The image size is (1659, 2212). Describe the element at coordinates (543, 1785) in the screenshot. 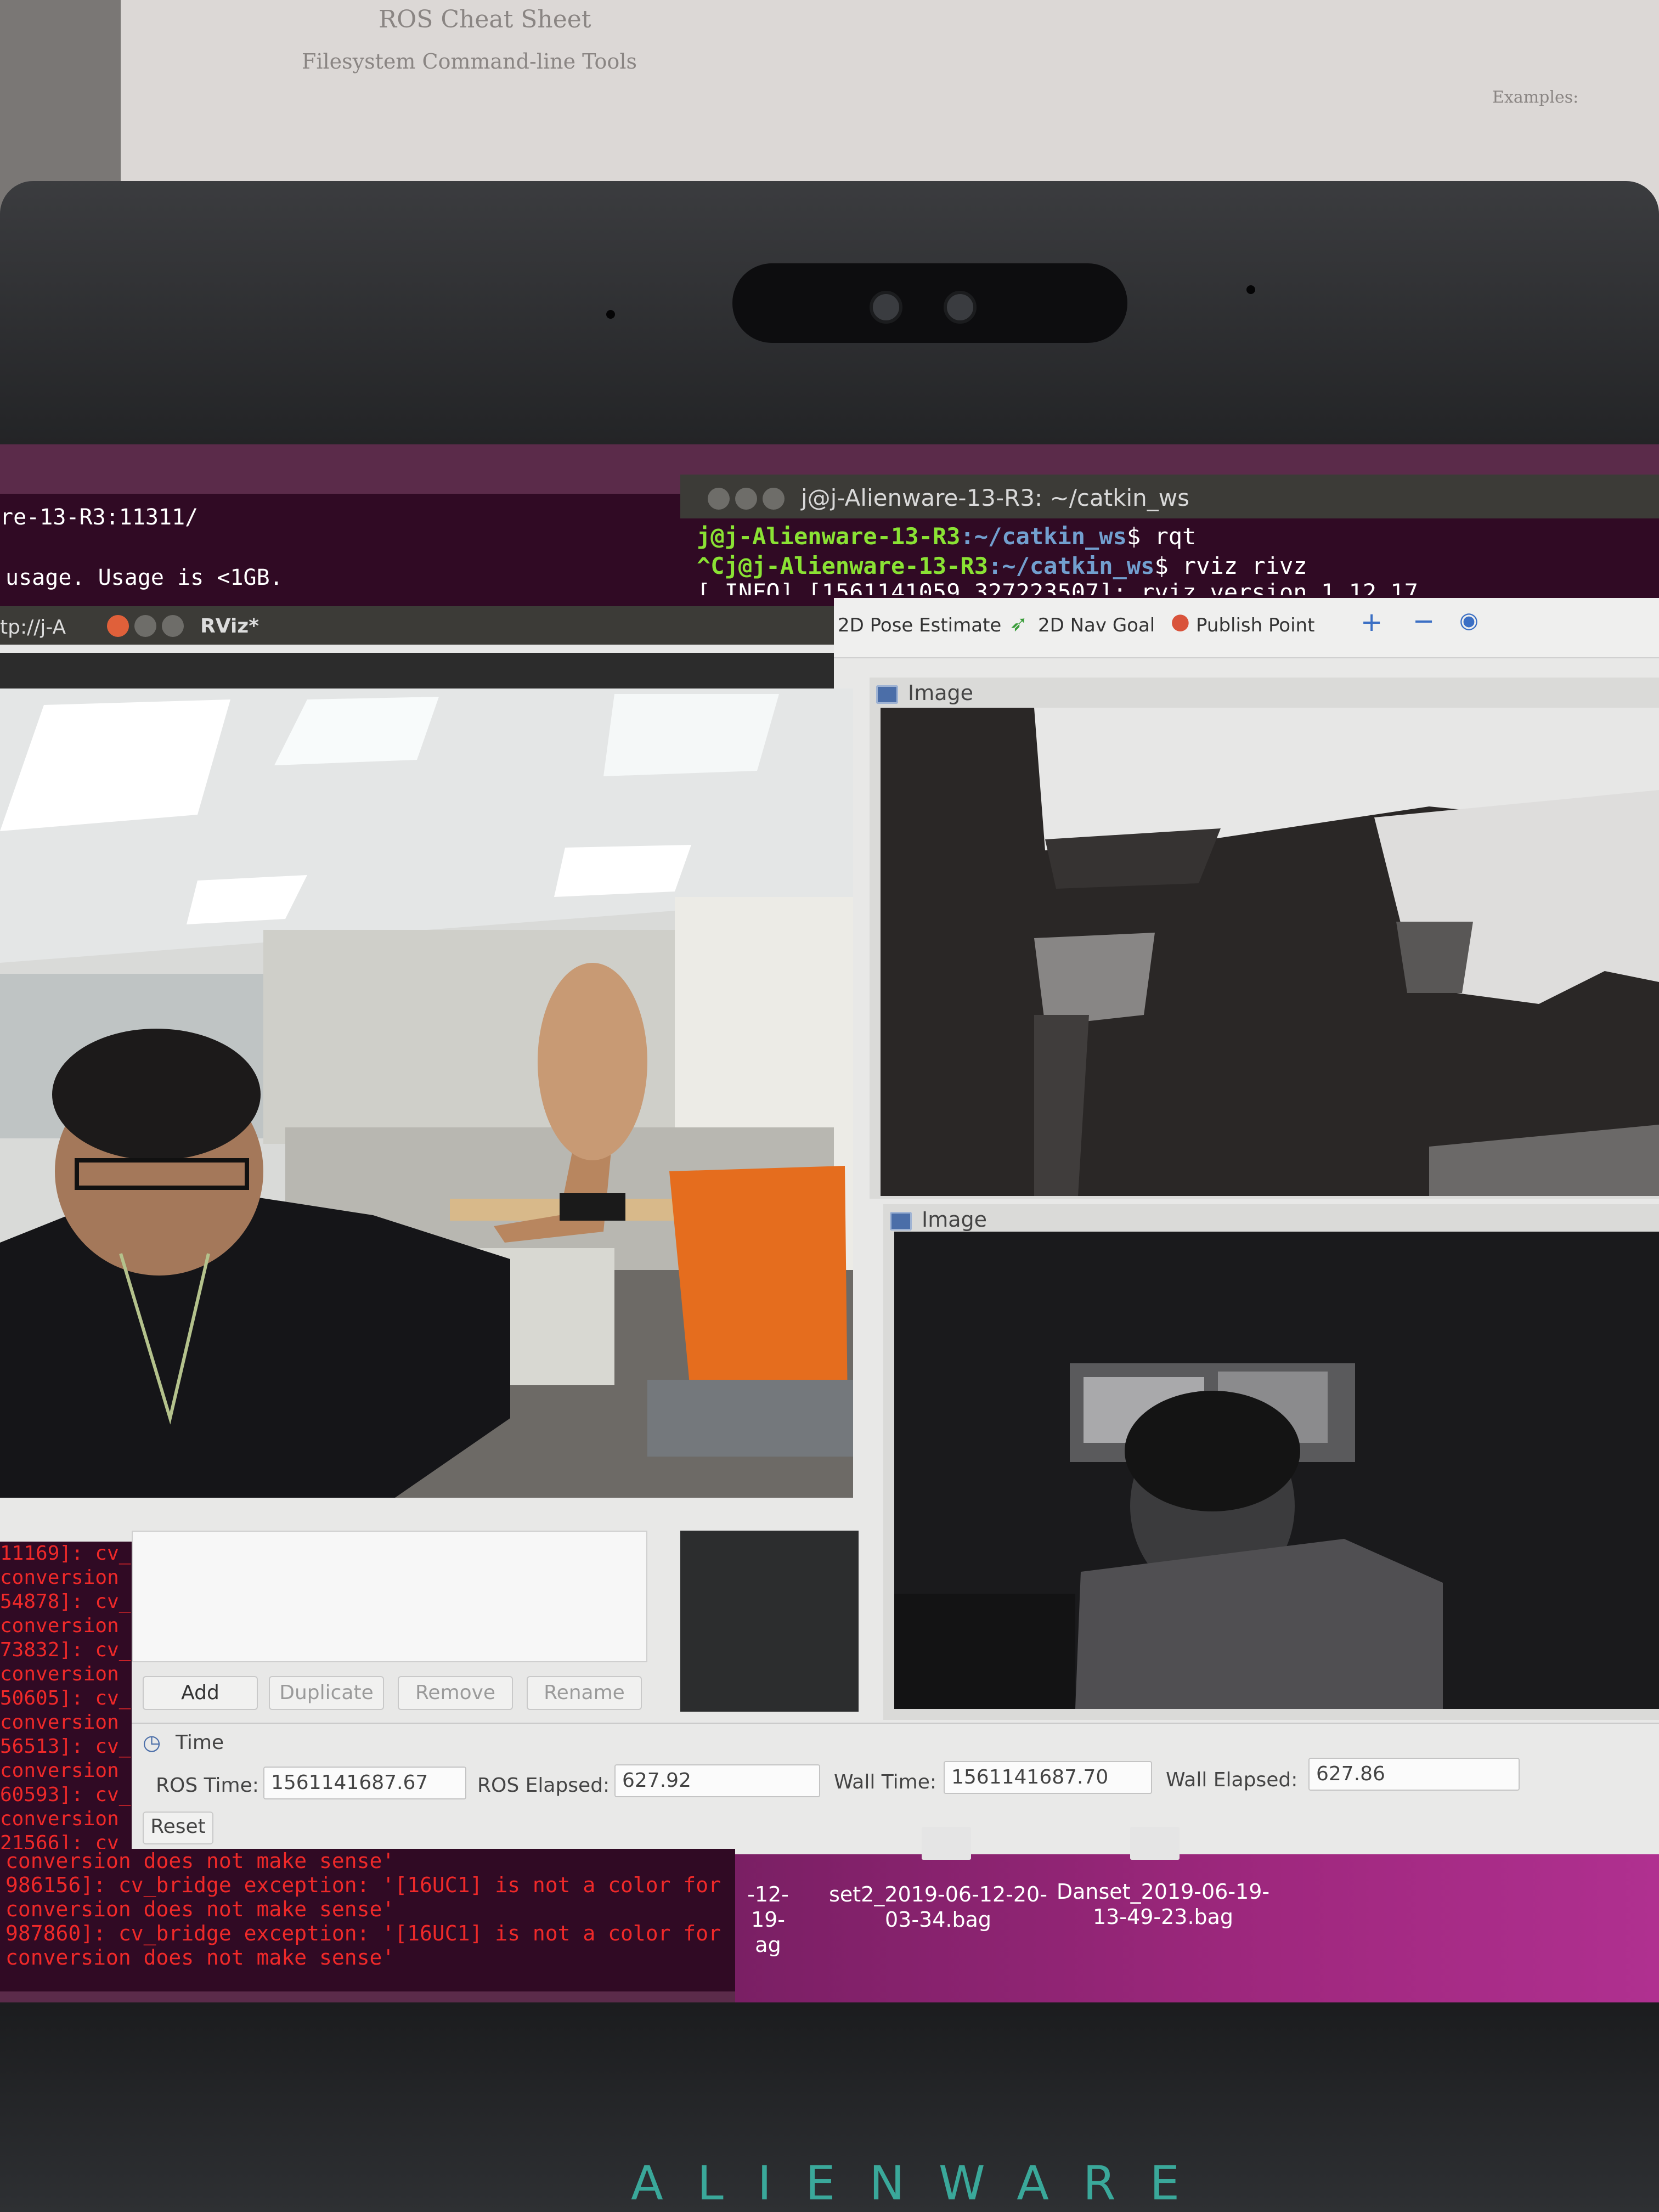

I see `ros-elapsed-label: ROS Elapsed:` at that location.